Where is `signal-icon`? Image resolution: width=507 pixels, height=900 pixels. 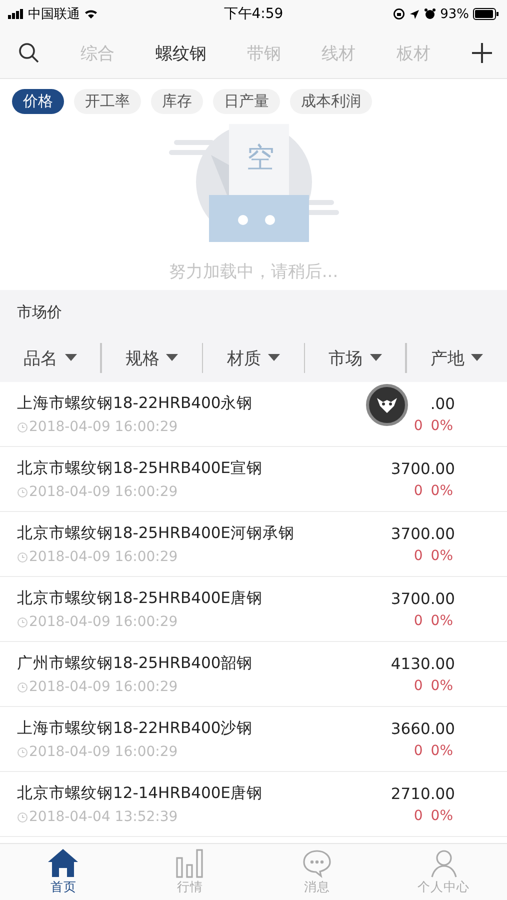 signal-icon is located at coordinates (16, 14).